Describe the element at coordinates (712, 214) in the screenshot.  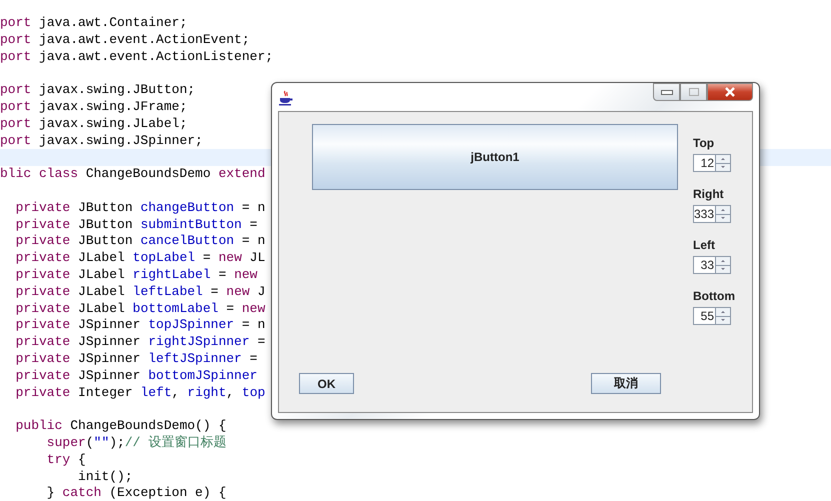
I see `number-spinner: 333` at that location.